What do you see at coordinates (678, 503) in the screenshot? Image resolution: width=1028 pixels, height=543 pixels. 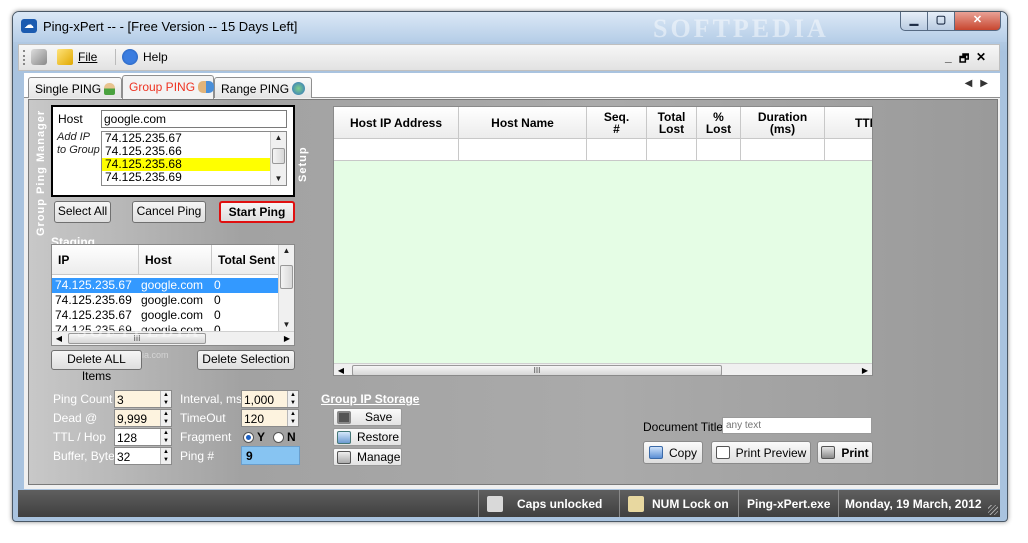 I see `num-lock-status: NUM Lock on` at bounding box center [678, 503].